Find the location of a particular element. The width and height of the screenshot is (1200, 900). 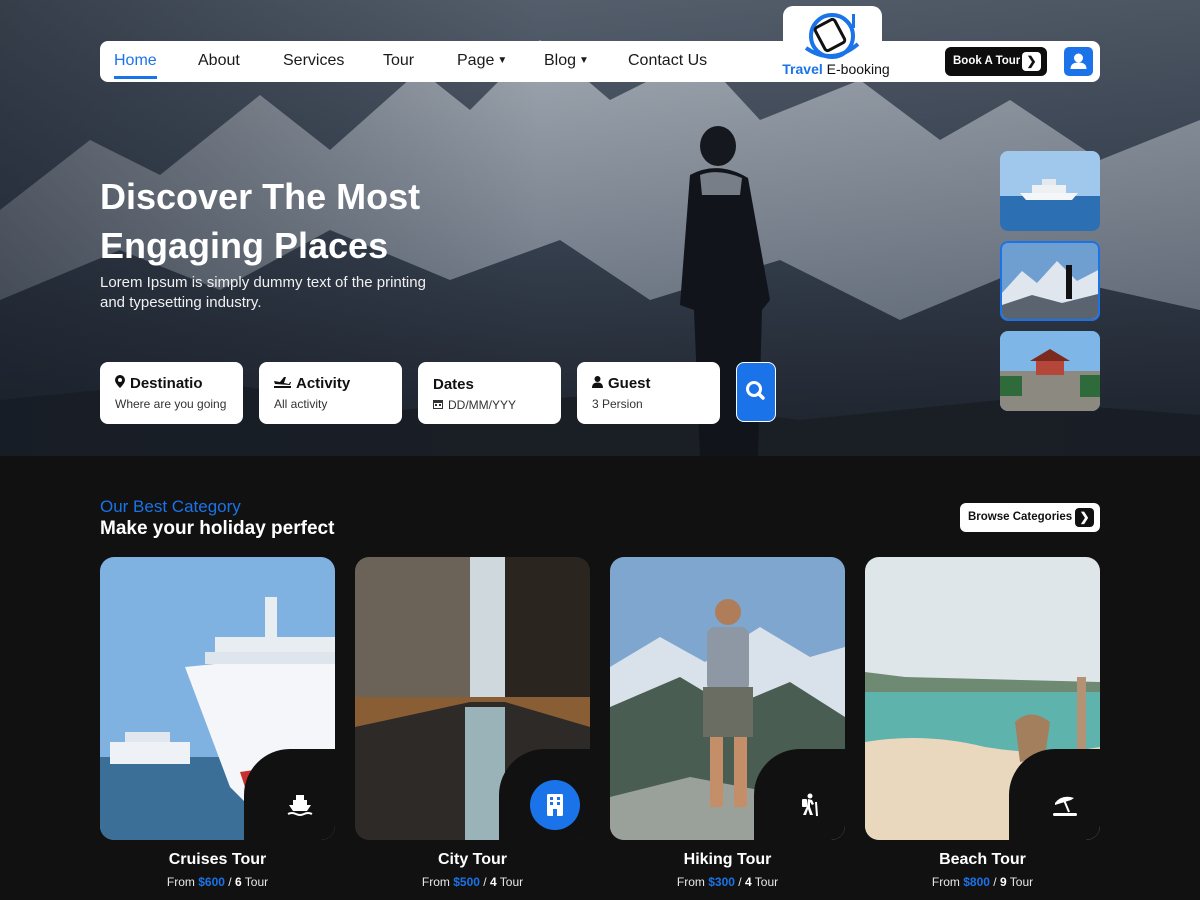

search-button is located at coordinates (756, 392).